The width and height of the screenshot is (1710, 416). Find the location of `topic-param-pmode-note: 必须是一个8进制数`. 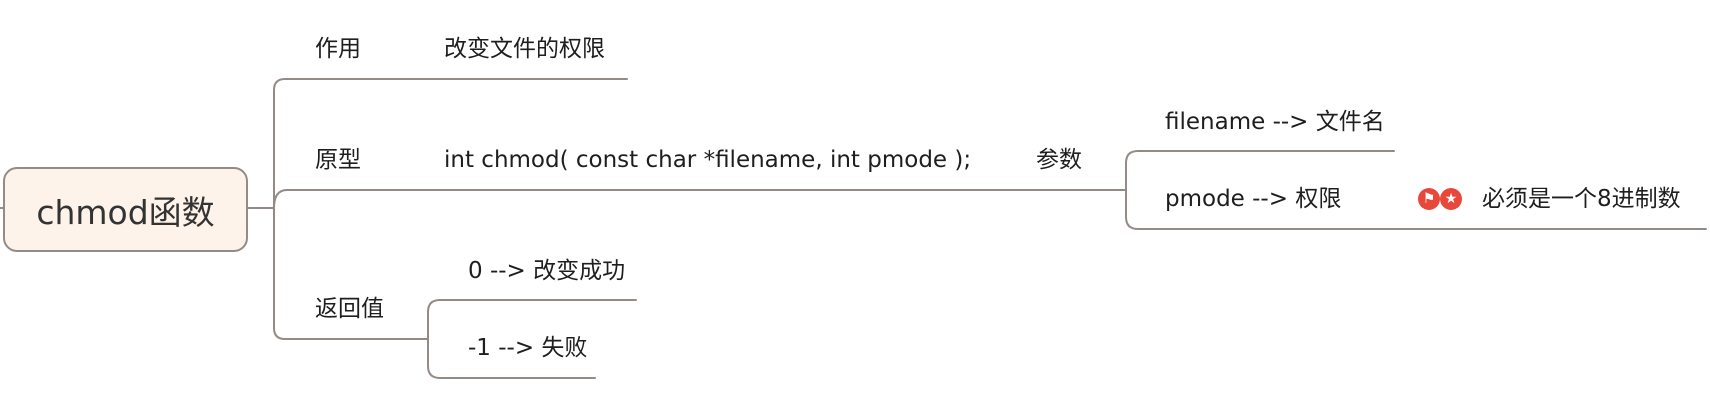

topic-param-pmode-note: 必须是一个8进制数 is located at coordinates (1581, 199).